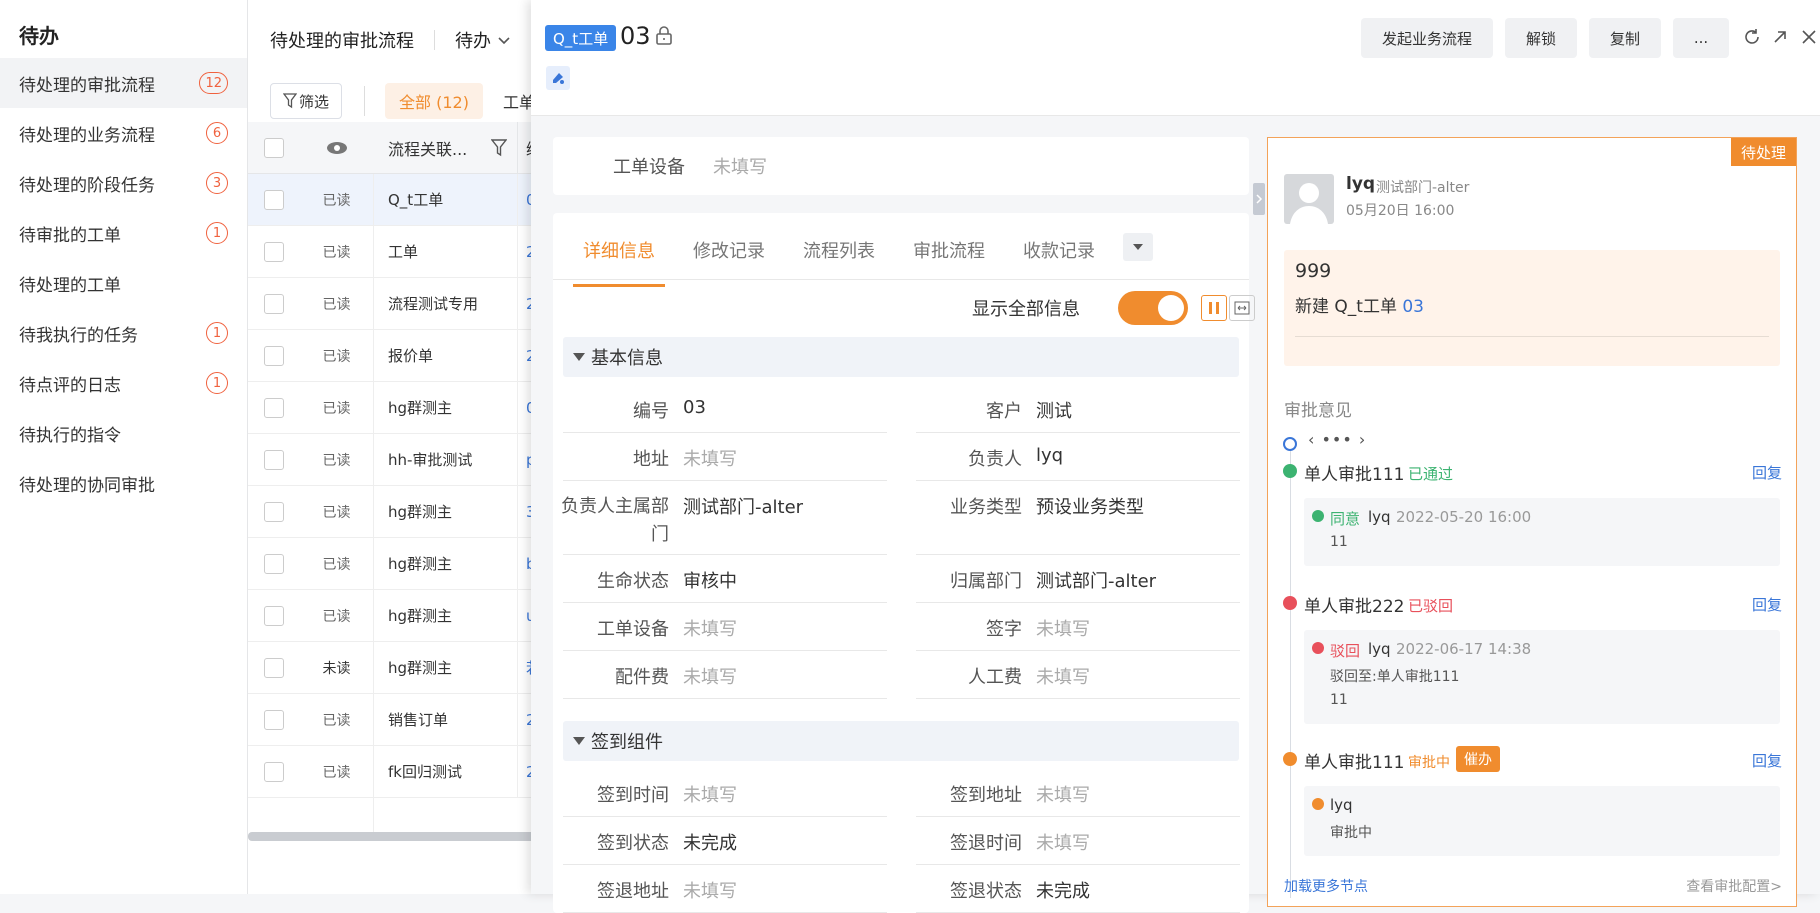  I want to click on field-value: 03, so click(694, 407).